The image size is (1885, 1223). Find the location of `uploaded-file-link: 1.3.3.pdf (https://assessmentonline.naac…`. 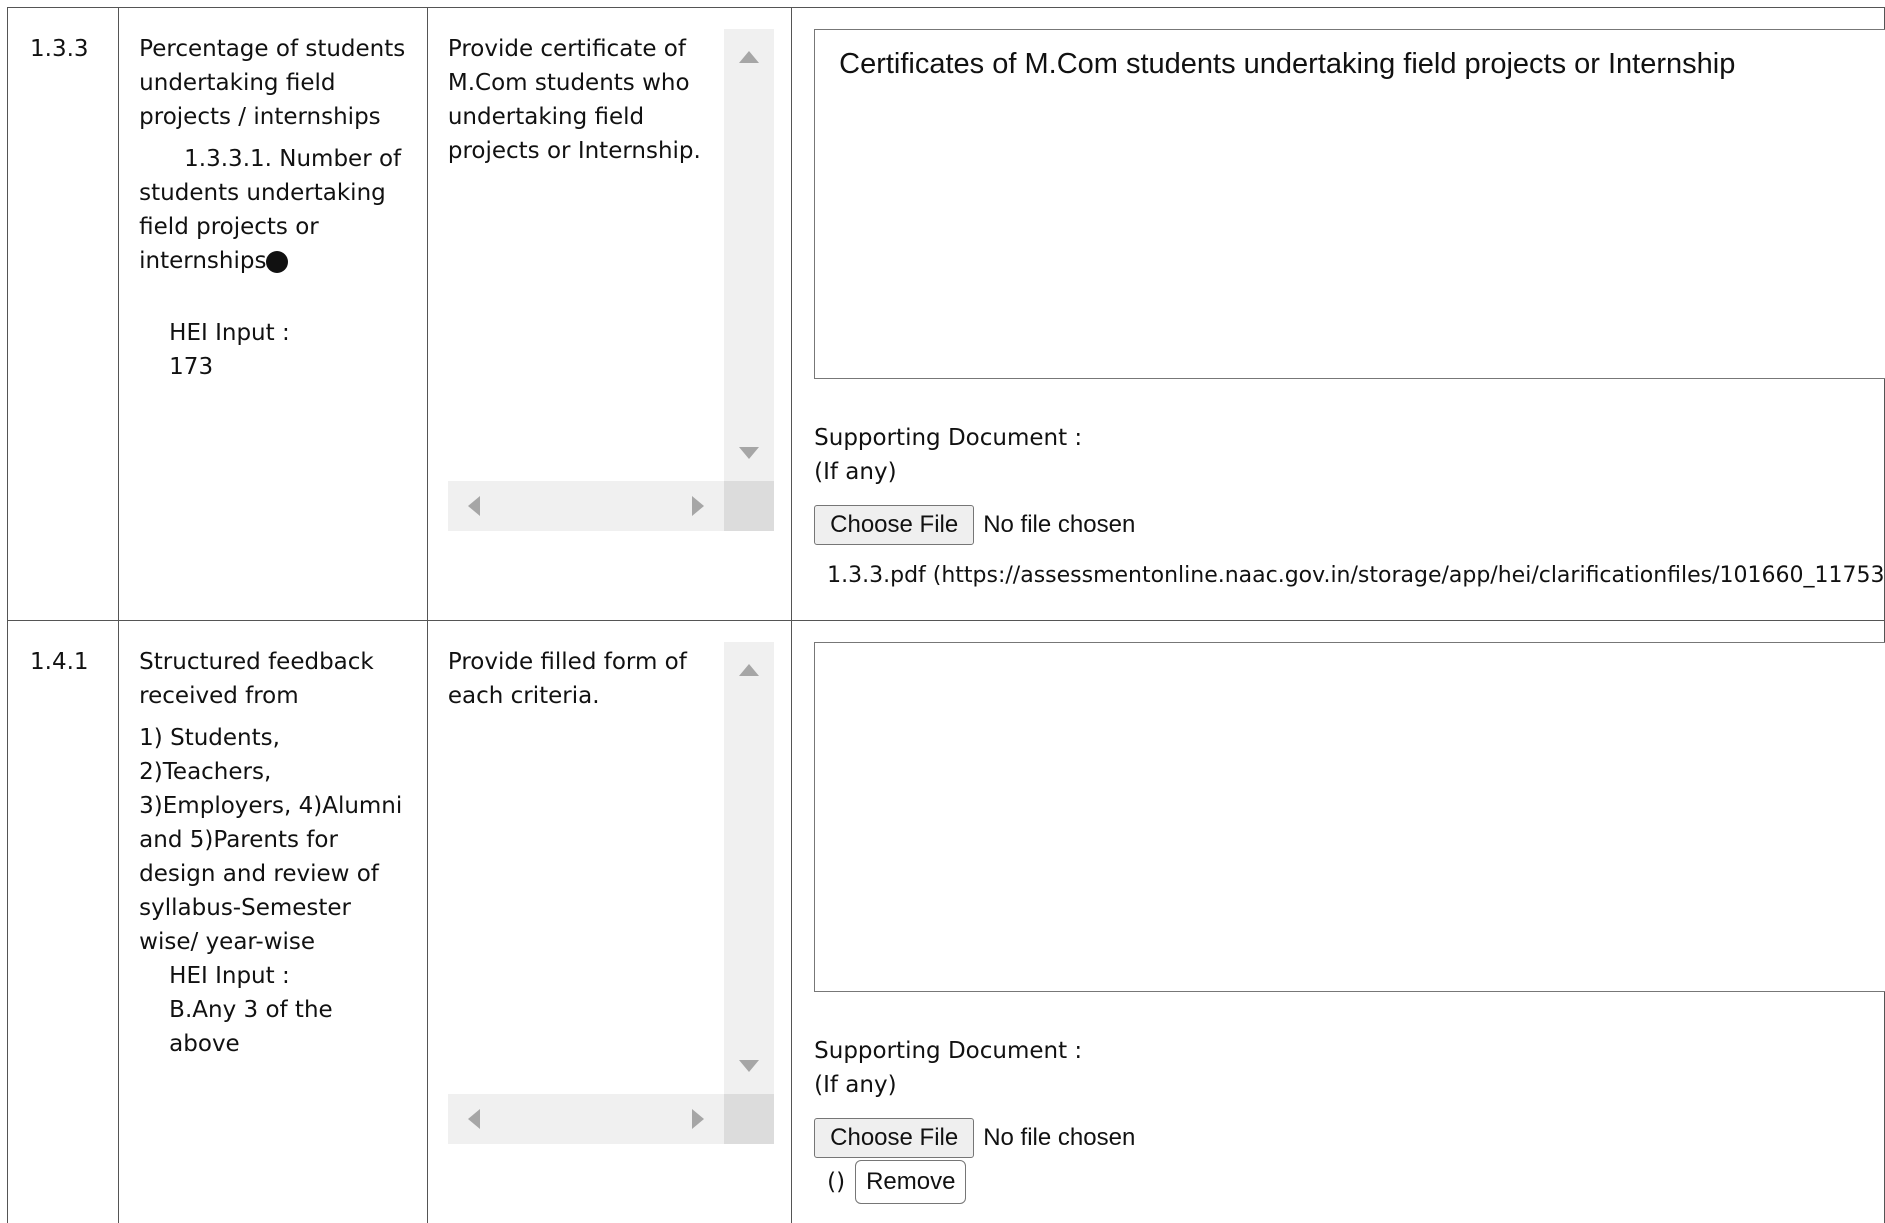

uploaded-file-link: 1.3.3.pdf (https://assessmentonline.naac… is located at coordinates (1356, 576).